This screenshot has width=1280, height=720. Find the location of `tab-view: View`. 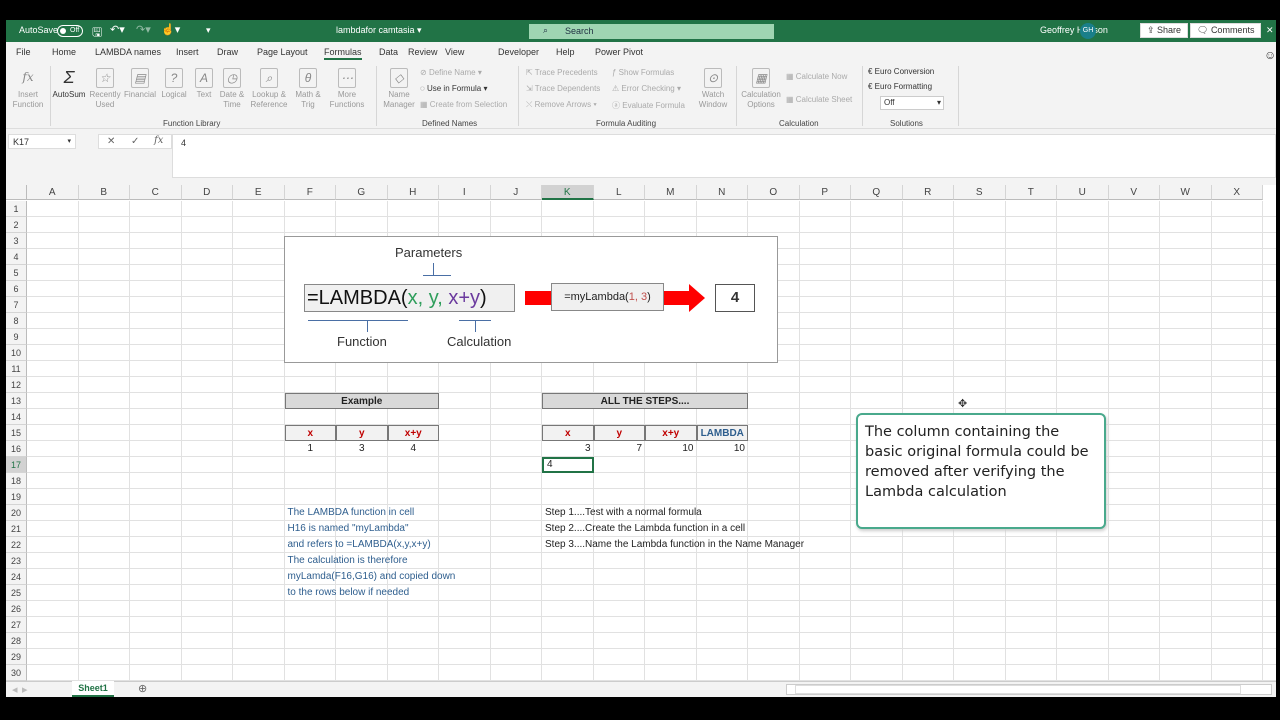

tab-view: View is located at coordinates (454, 52).